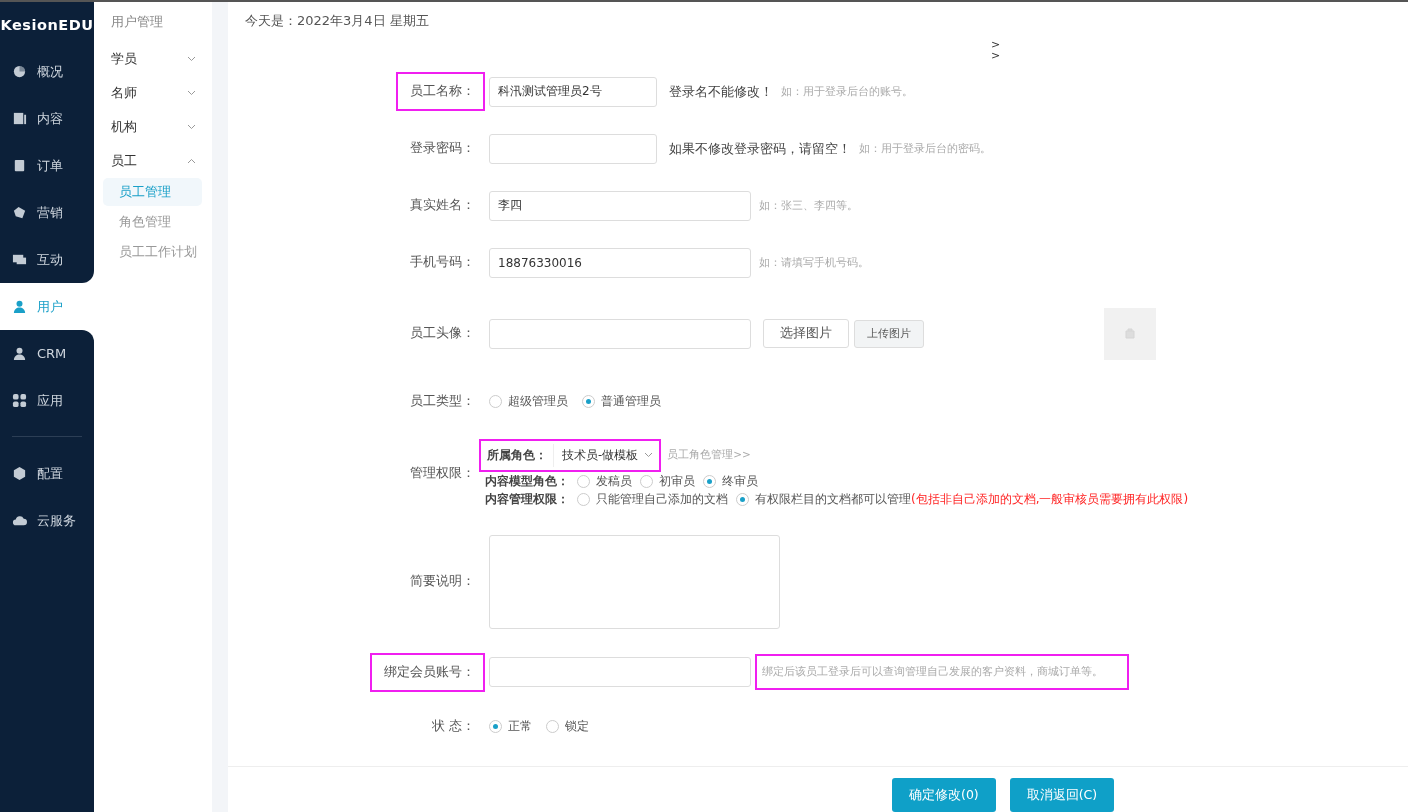 This screenshot has height=812, width=1408. What do you see at coordinates (442, 262) in the screenshot?
I see `field-label: 手机号码：` at bounding box center [442, 262].